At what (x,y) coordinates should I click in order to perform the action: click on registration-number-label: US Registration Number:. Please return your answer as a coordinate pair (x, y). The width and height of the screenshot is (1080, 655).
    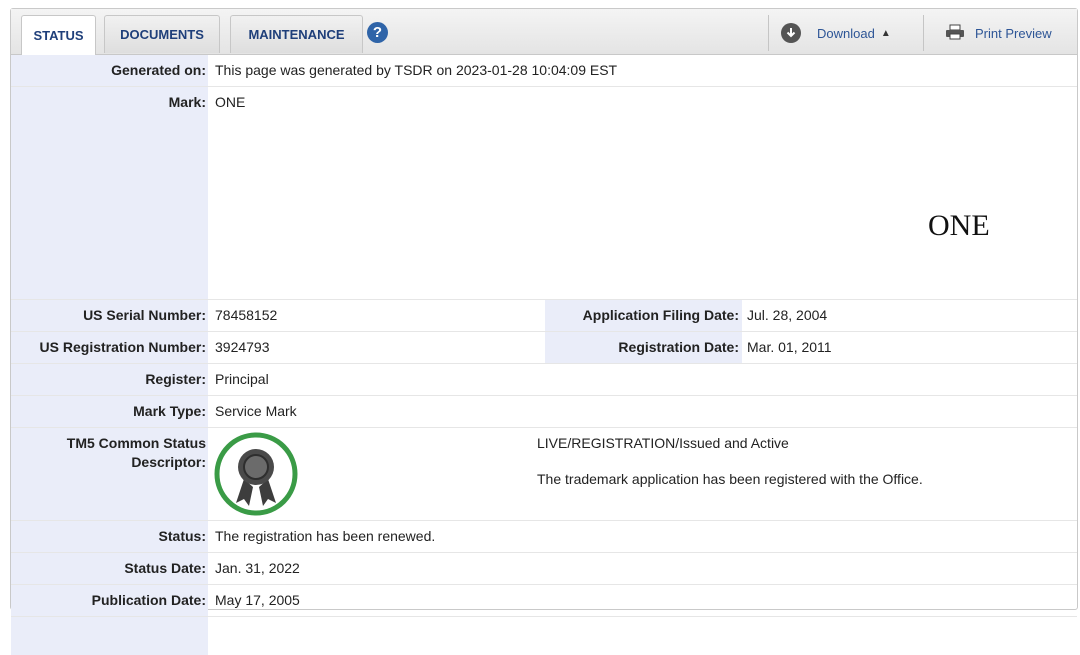
    Looking at the image, I should click on (122, 347).